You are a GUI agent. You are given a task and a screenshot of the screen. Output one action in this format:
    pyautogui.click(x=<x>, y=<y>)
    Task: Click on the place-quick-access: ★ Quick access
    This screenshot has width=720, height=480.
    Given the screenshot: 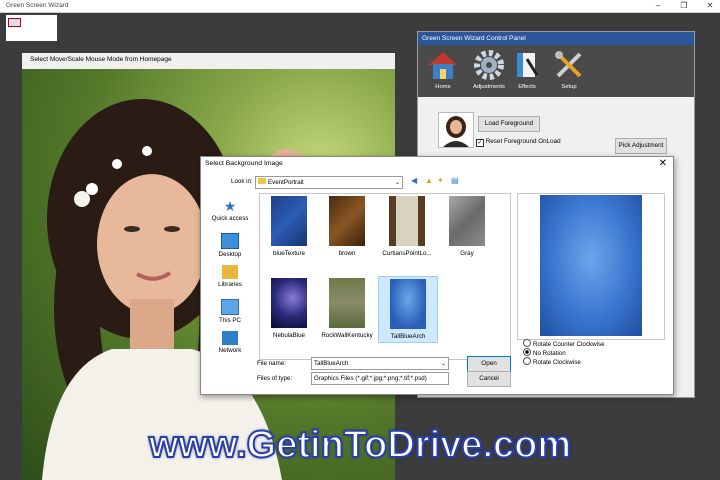 What is the action you would take?
    pyautogui.click(x=230, y=210)
    